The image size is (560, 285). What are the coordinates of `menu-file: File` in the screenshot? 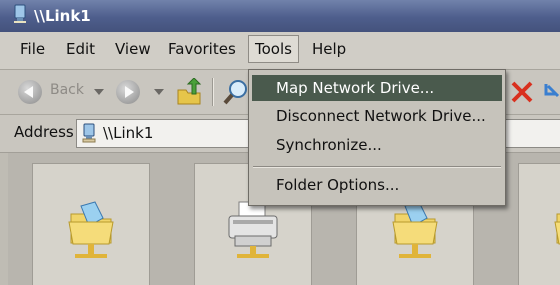 It's located at (32, 49).